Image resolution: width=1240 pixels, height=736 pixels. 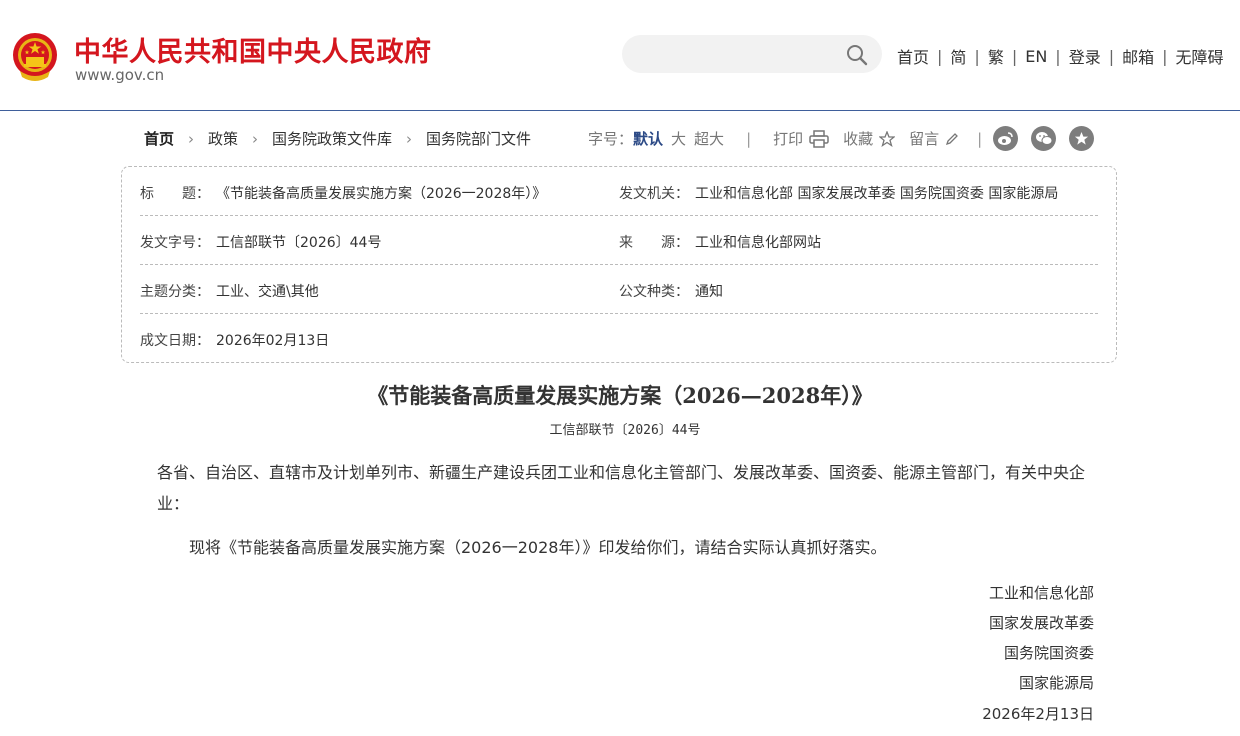 I want to click on wechat-share-button, so click(x=1043, y=138).